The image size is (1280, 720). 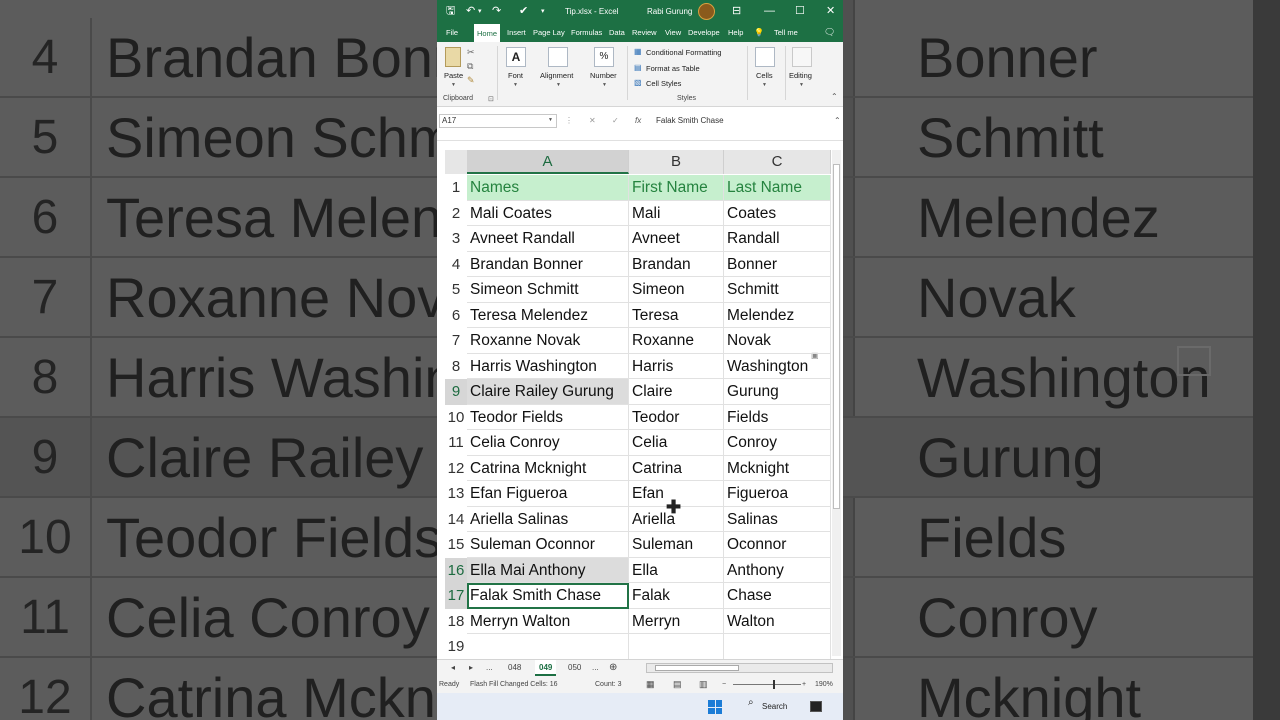 I want to click on paste-icon, so click(x=453, y=57).